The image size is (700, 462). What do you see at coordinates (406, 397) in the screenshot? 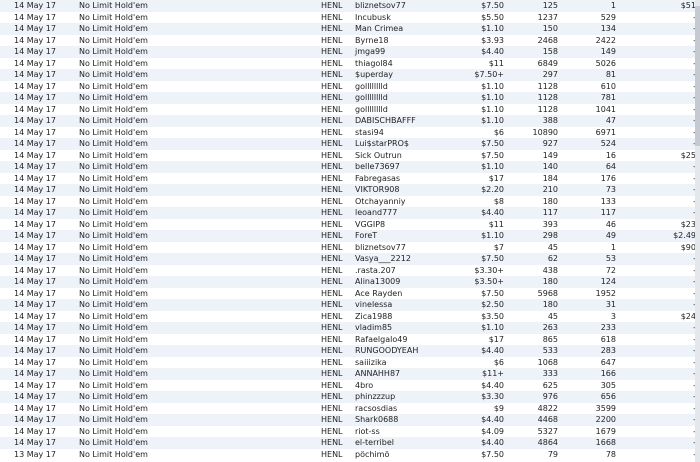
I see `player-name-cell: phinzzzup` at bounding box center [406, 397].